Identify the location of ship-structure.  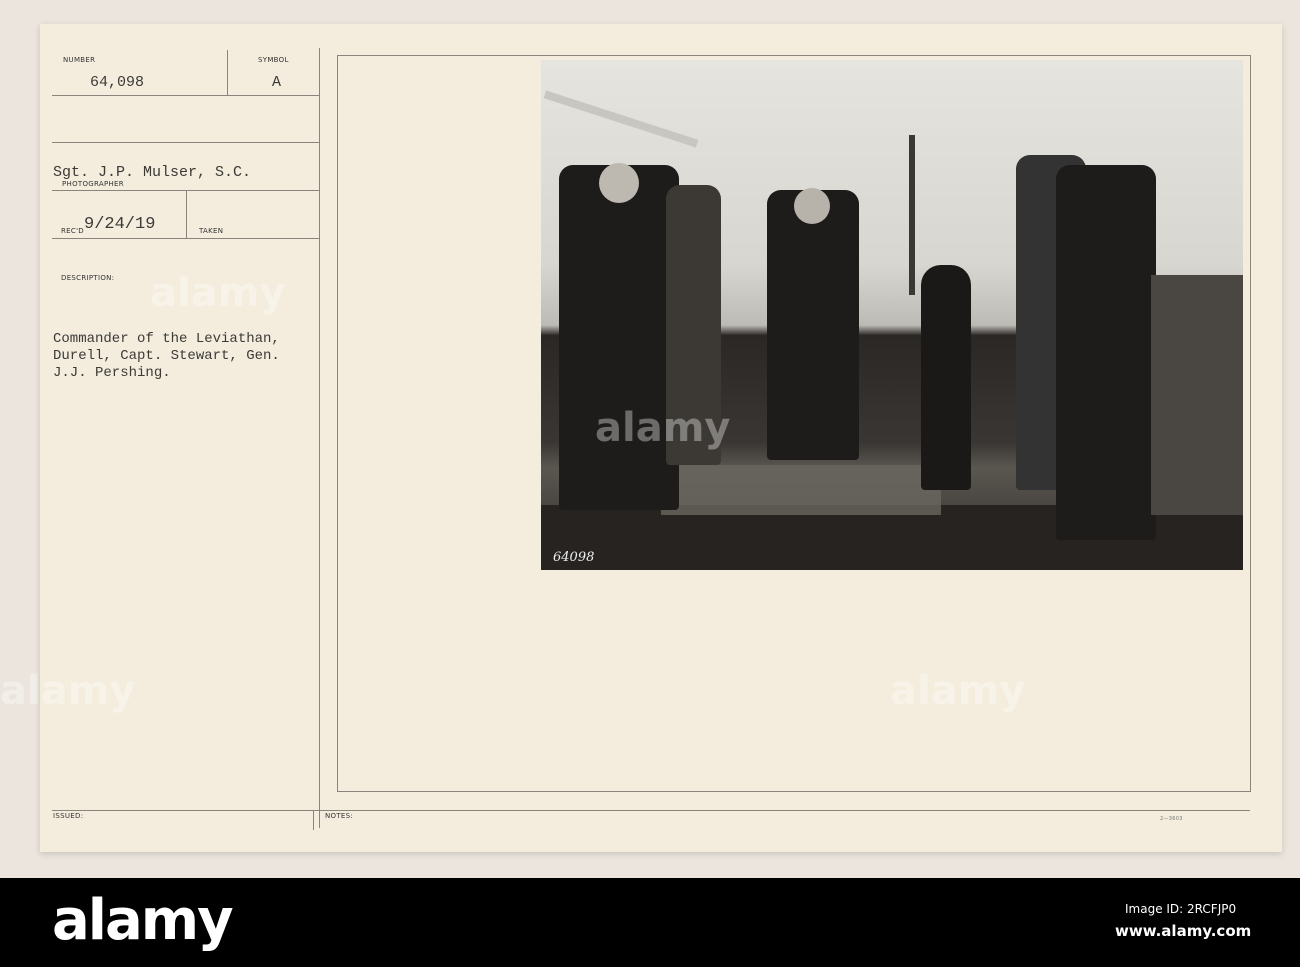
(1197, 395).